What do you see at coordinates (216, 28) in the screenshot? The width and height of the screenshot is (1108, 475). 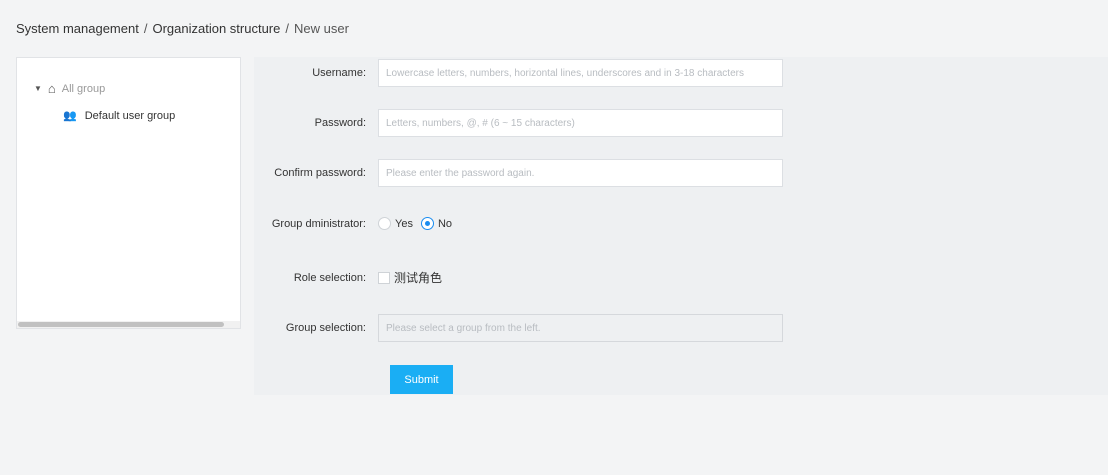 I see `breadcrumb-item-organization-structure: Organization structure` at bounding box center [216, 28].